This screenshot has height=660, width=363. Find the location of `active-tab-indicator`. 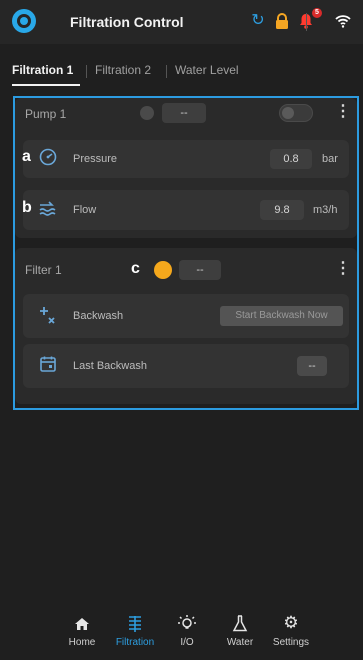

active-tab-indicator is located at coordinates (46, 85).